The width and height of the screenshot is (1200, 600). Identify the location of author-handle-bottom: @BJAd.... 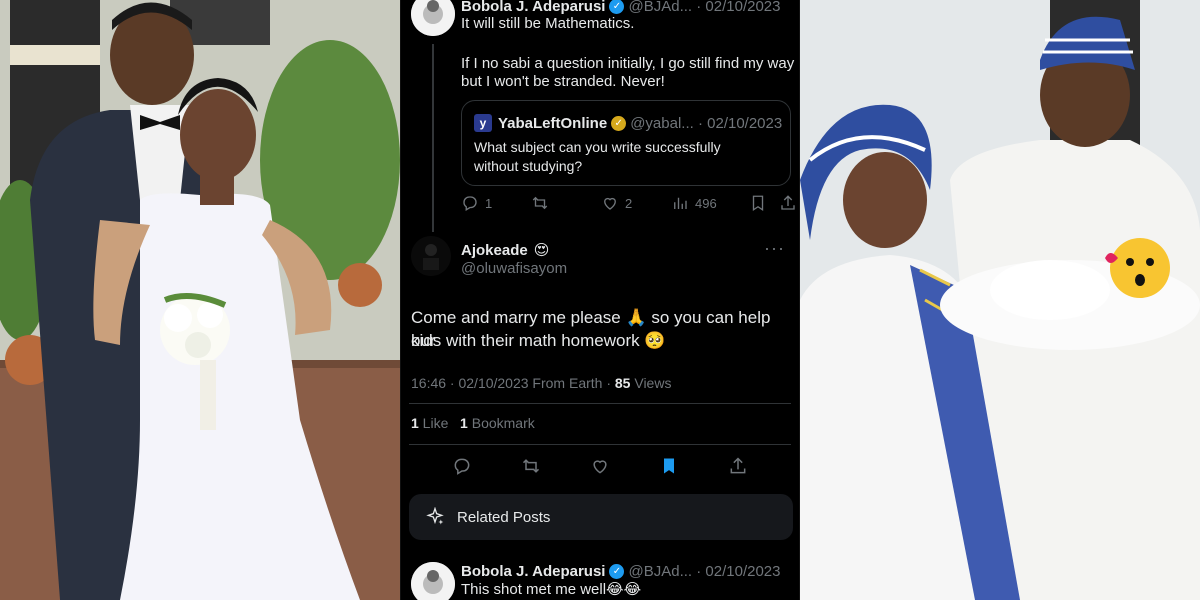
(660, 571).